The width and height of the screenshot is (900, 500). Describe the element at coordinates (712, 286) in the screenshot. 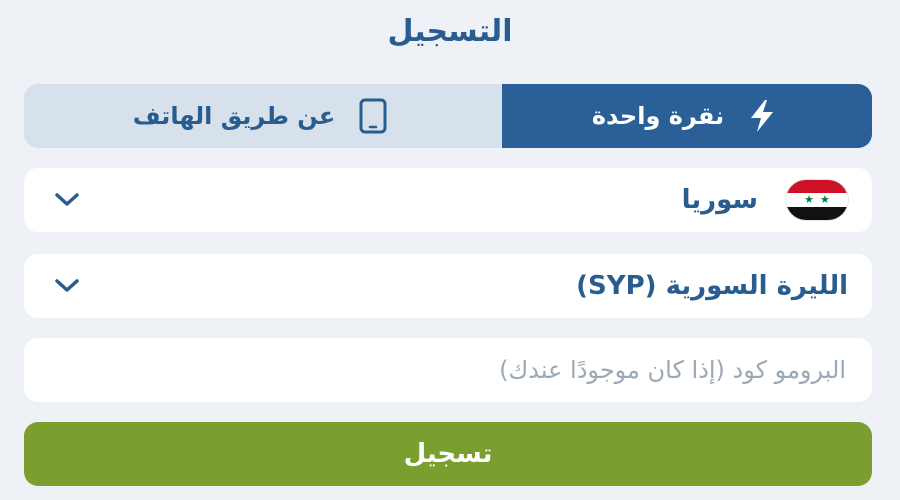

I see `currency-value: الليرة السورية (SYP)` at that location.